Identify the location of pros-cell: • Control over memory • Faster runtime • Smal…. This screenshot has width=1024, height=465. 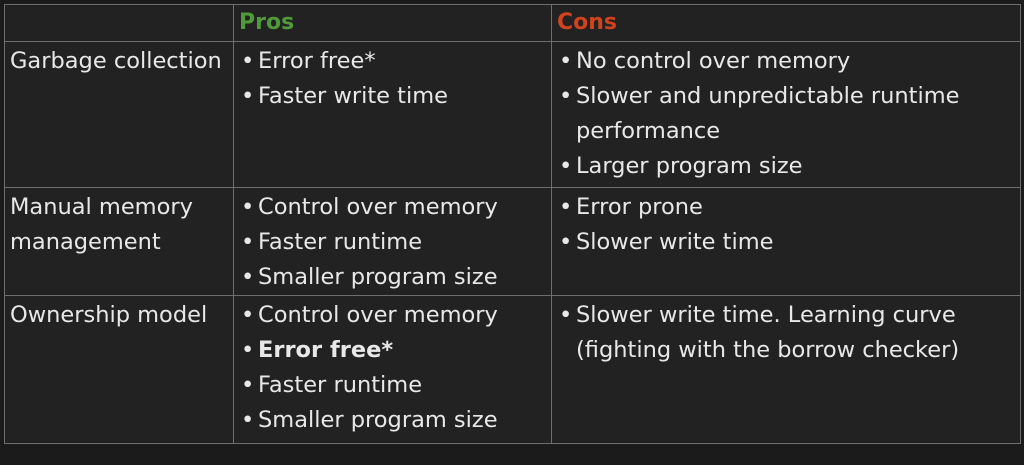
(392, 241).